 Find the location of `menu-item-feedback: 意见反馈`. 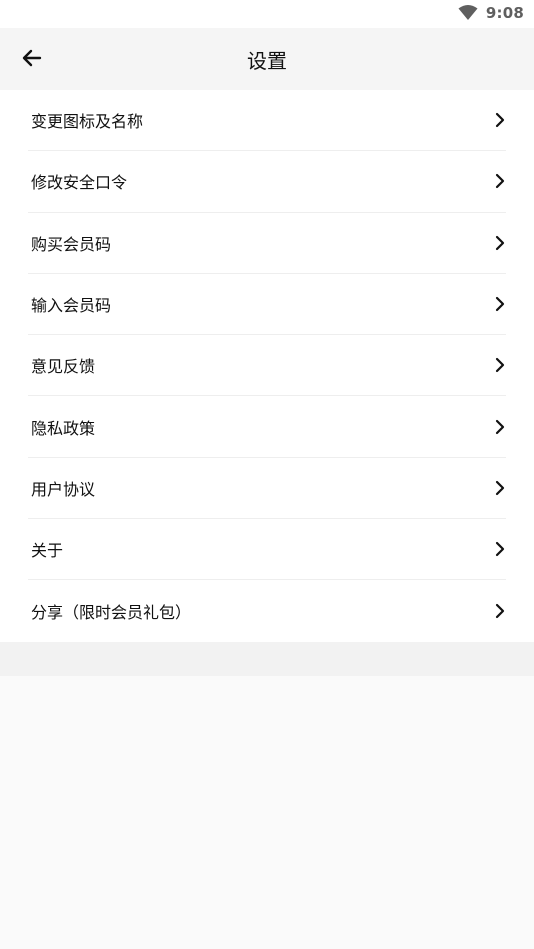

menu-item-feedback: 意见反馈 is located at coordinates (267, 366).